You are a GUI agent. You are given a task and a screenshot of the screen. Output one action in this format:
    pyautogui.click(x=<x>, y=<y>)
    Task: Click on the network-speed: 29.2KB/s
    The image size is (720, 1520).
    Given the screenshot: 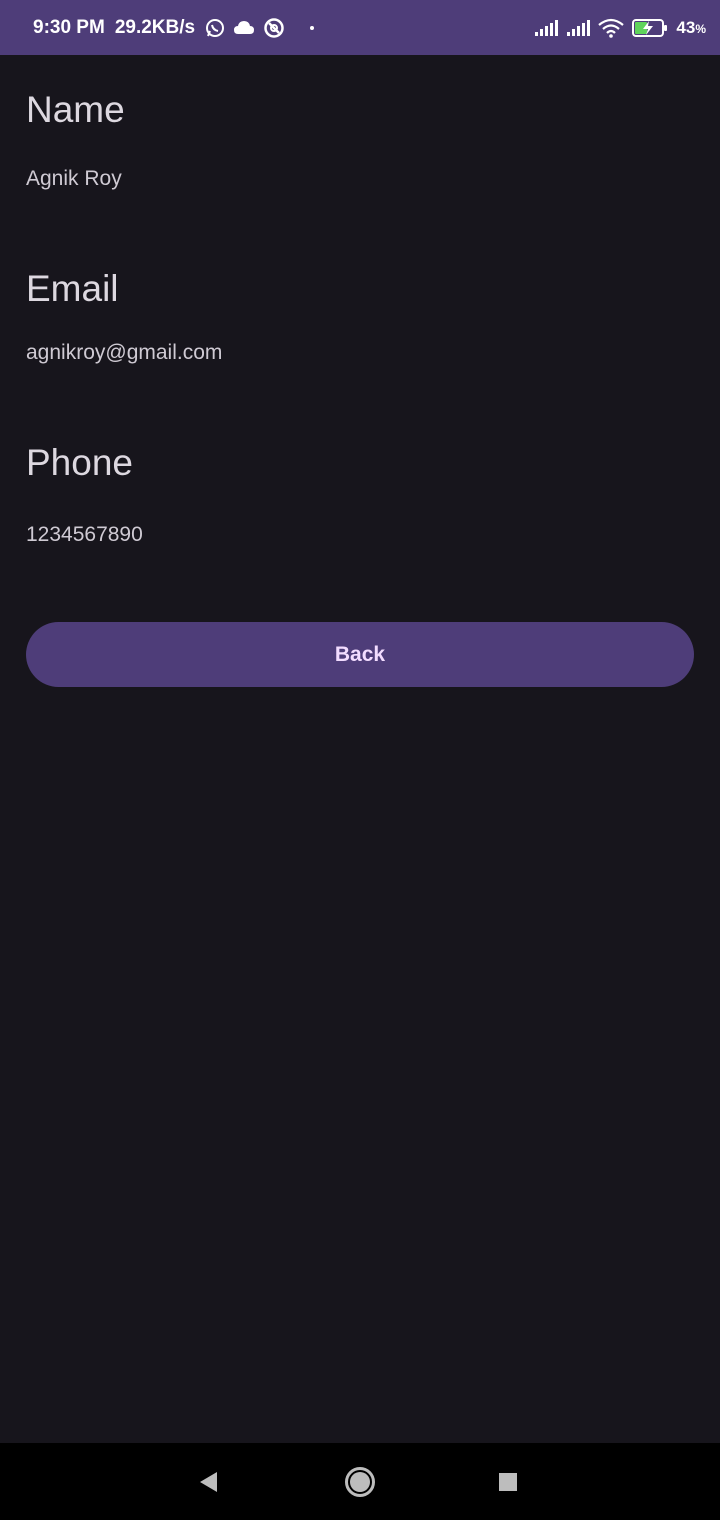 What is the action you would take?
    pyautogui.click(x=155, y=27)
    